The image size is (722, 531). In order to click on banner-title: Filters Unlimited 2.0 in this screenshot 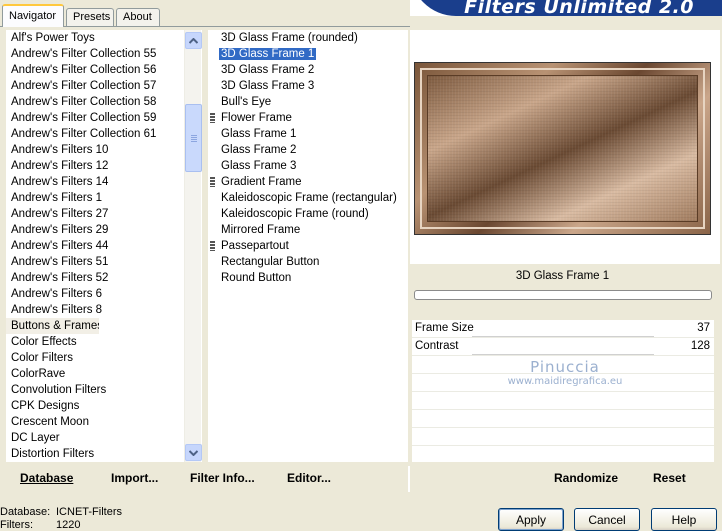, I will do `click(579, 8)`.